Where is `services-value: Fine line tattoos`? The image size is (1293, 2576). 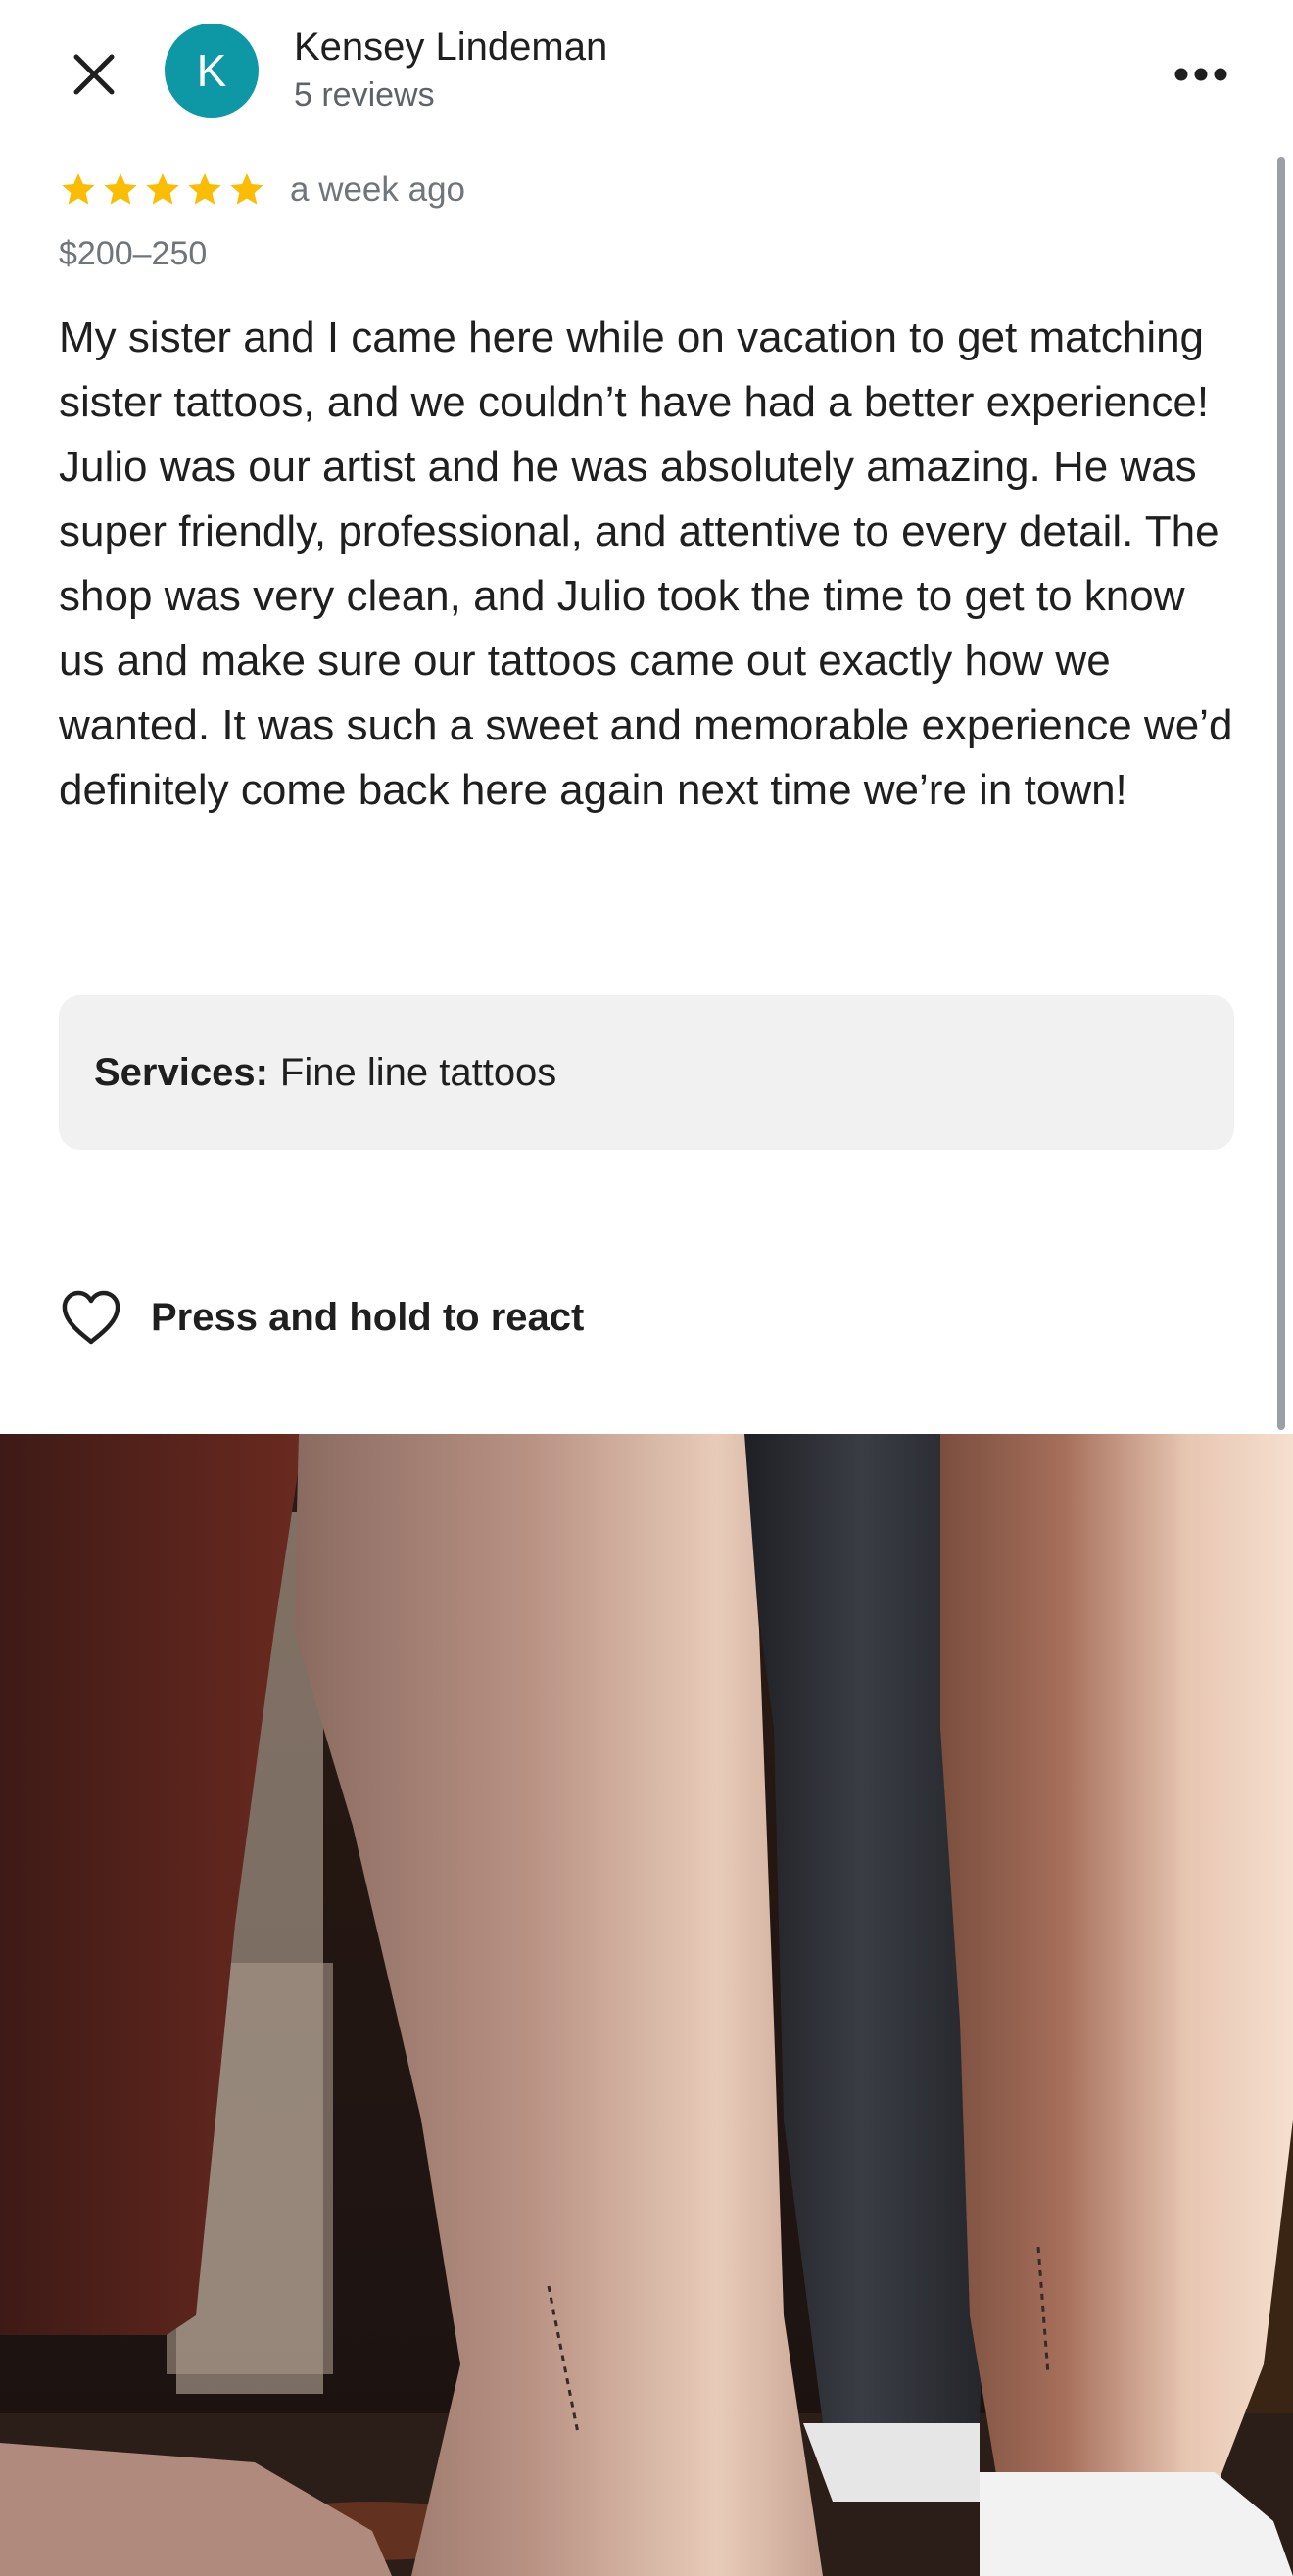 services-value: Fine line tattoos is located at coordinates (418, 1072).